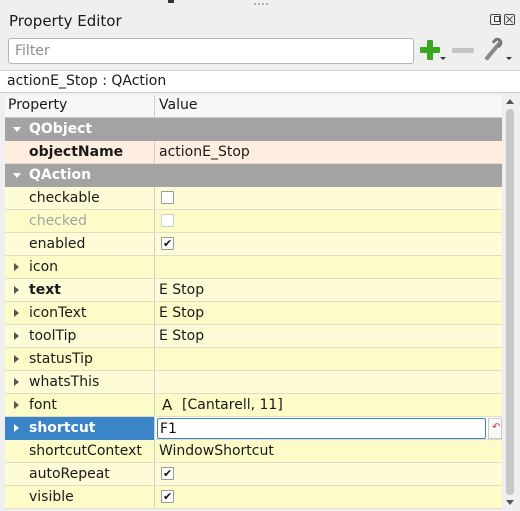  What do you see at coordinates (260, 81) in the screenshot?
I see `object-class-label: actionE_Stop : QAction` at bounding box center [260, 81].